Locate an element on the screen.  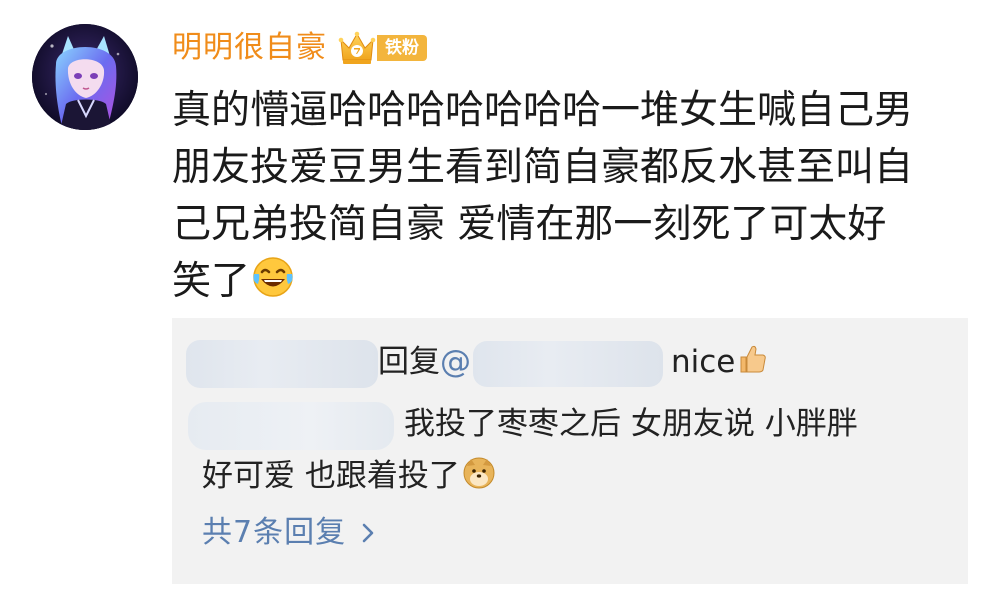
doge-emoji is located at coordinates (479, 473).